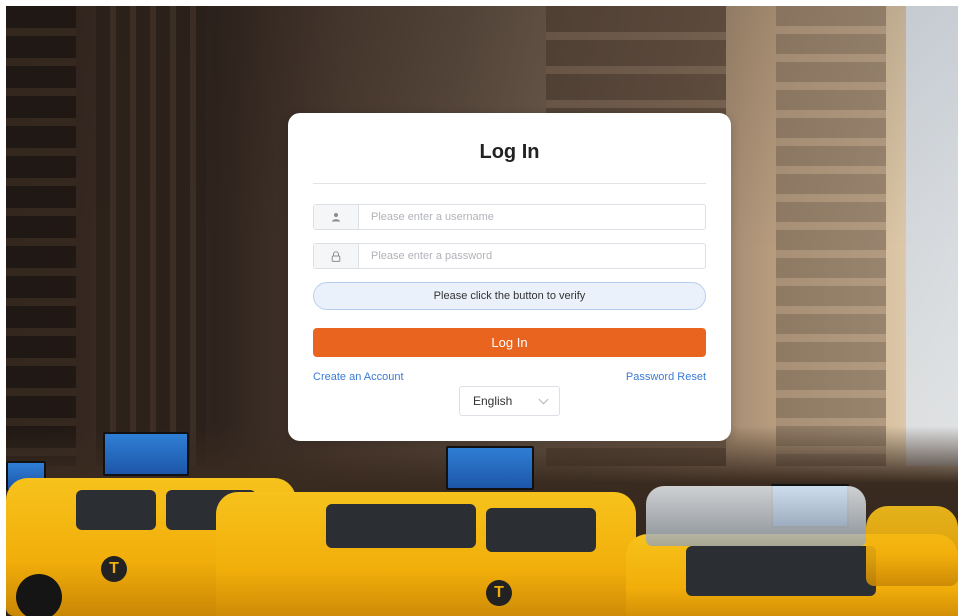  I want to click on user-icon, so click(336, 217).